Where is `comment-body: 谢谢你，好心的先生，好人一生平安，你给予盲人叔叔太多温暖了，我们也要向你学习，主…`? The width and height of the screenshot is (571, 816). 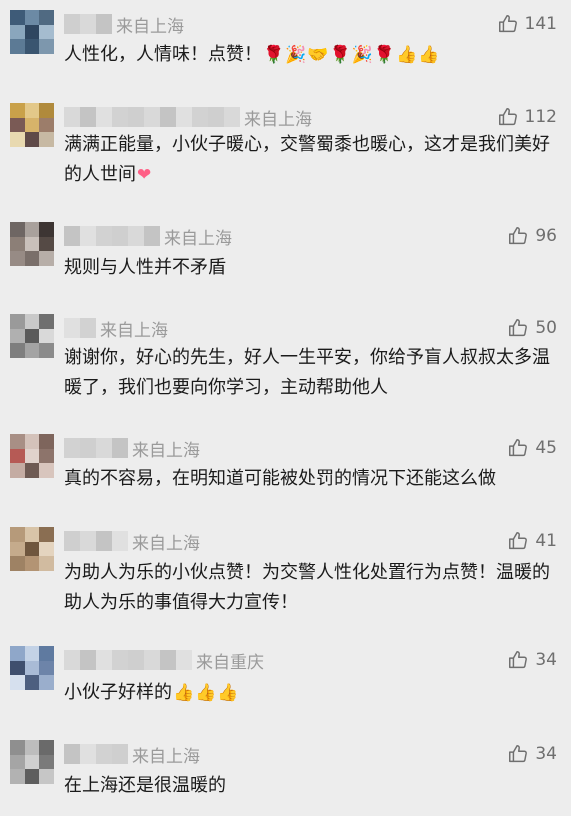 comment-body: 谢谢你，好心的先生，好人一生平安，你给予盲人叔叔太多温暖了，我们也要向你学习，主… is located at coordinates (307, 372).